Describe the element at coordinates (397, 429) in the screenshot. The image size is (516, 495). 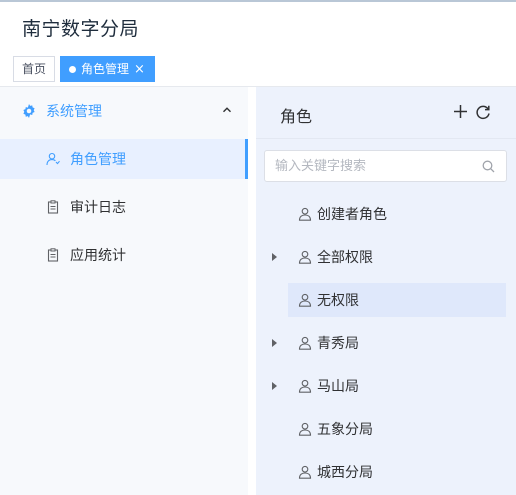
I see `tree-node: 五象分局` at that location.